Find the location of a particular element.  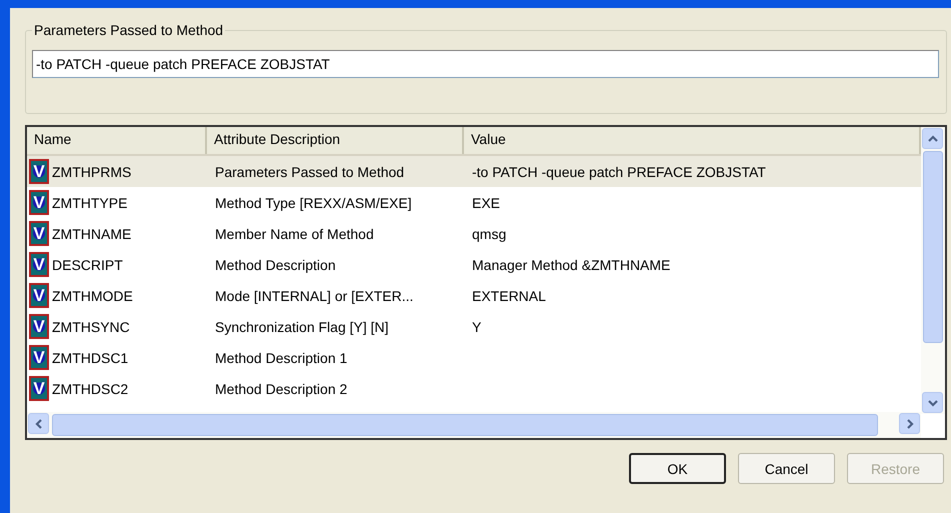

table-cell: Method Description 2 is located at coordinates (281, 388).